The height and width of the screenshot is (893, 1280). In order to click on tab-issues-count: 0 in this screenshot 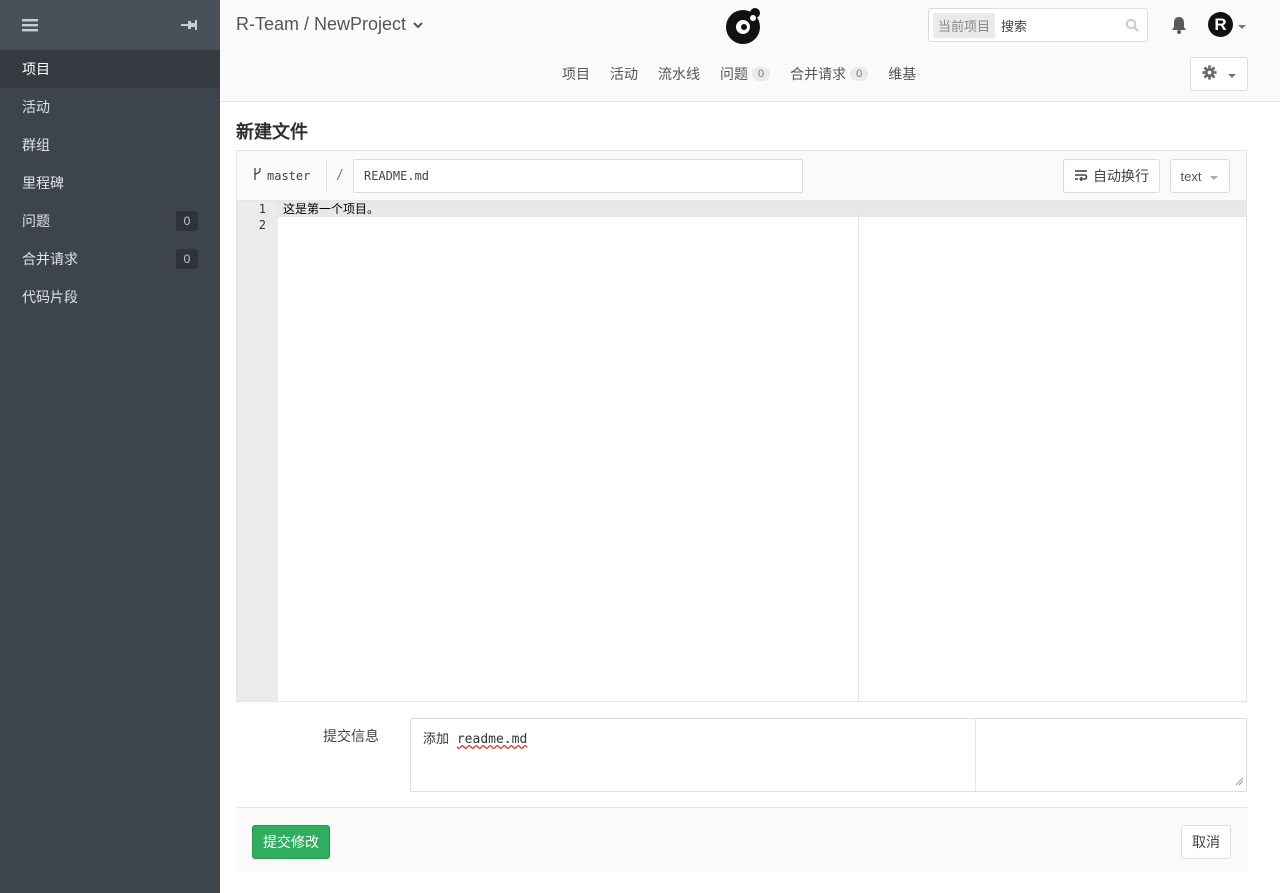, I will do `click(761, 74)`.